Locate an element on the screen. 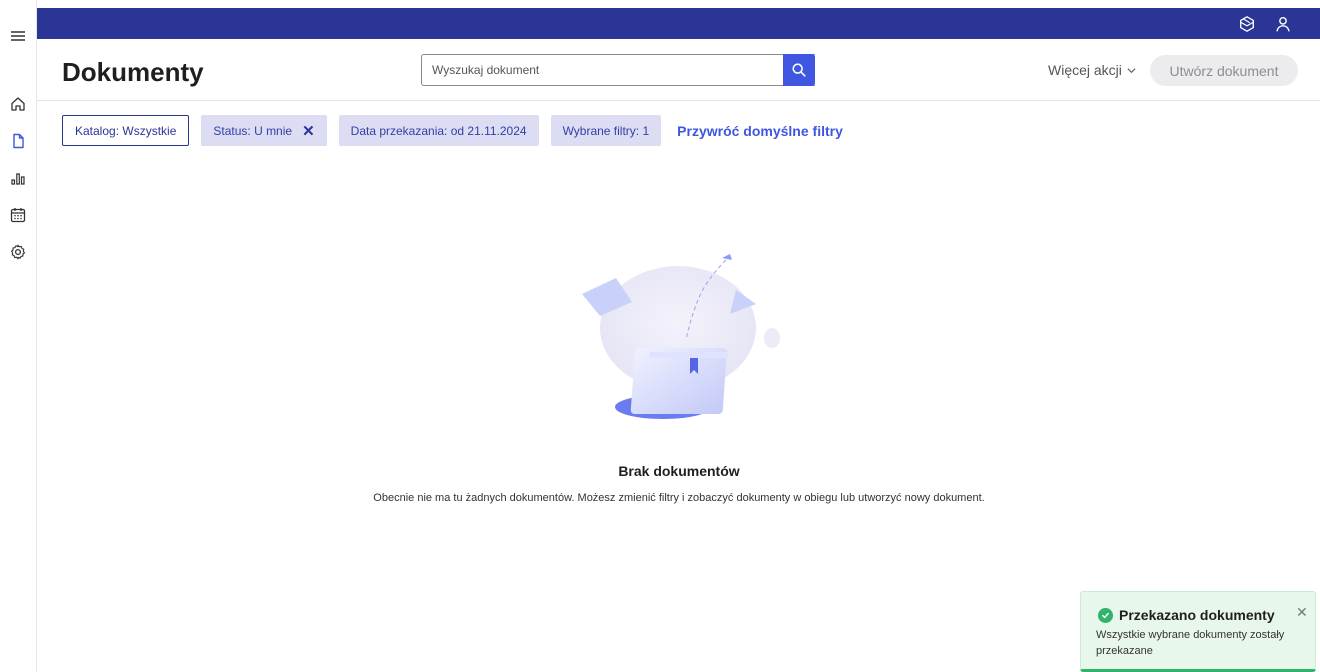 This screenshot has width=1320, height=672. status-filter-chip: Status: U mnie ✕ is located at coordinates (264, 130).